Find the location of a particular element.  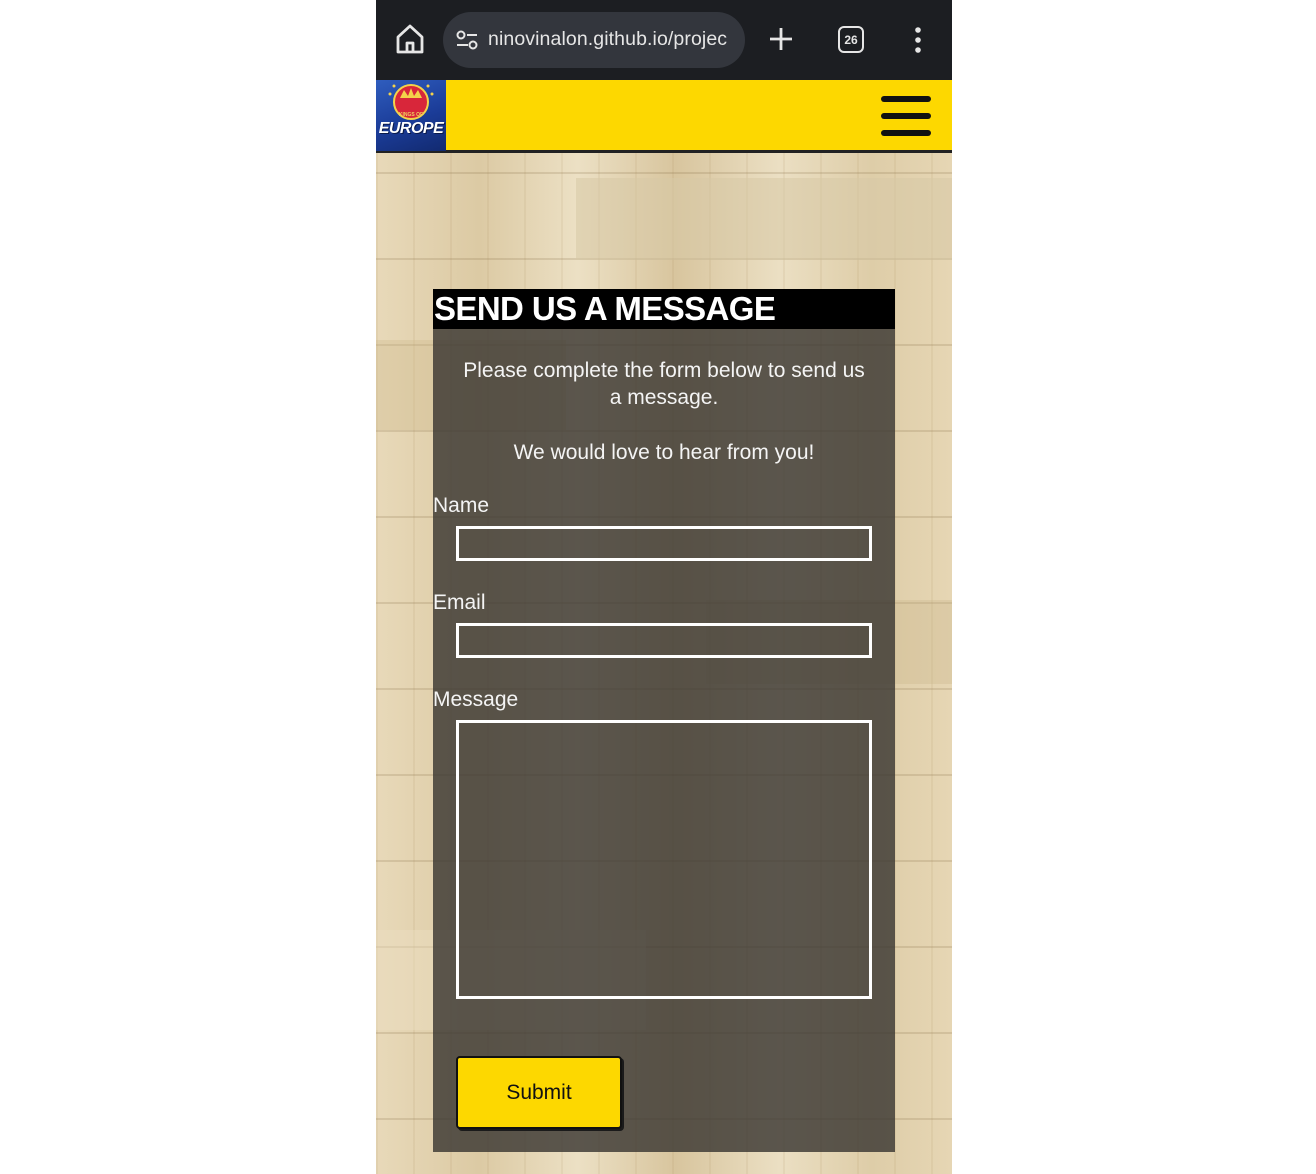

hamburger-icon is located at coordinates (906, 116).